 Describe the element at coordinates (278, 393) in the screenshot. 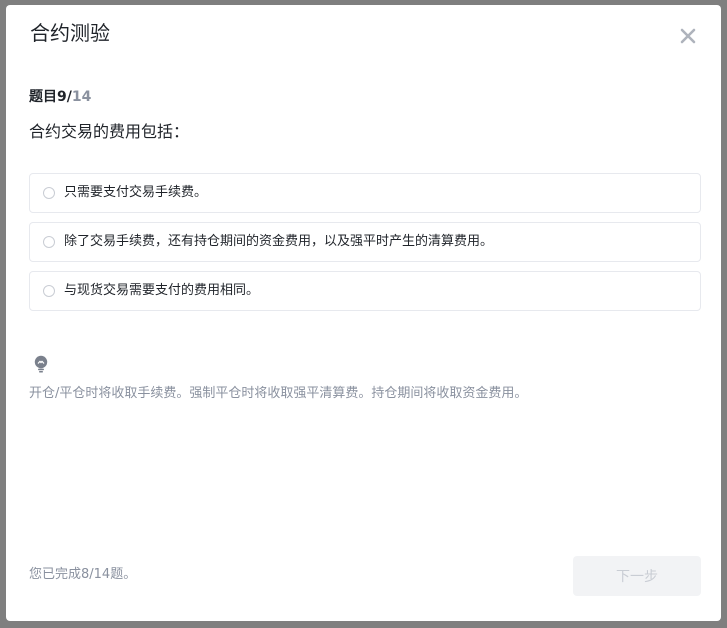

I see `answer-explanation: 开仓/平仓时将收取手续费。强制平仓时将收取强平清算费。持仓期间将收取资金费用。` at that location.